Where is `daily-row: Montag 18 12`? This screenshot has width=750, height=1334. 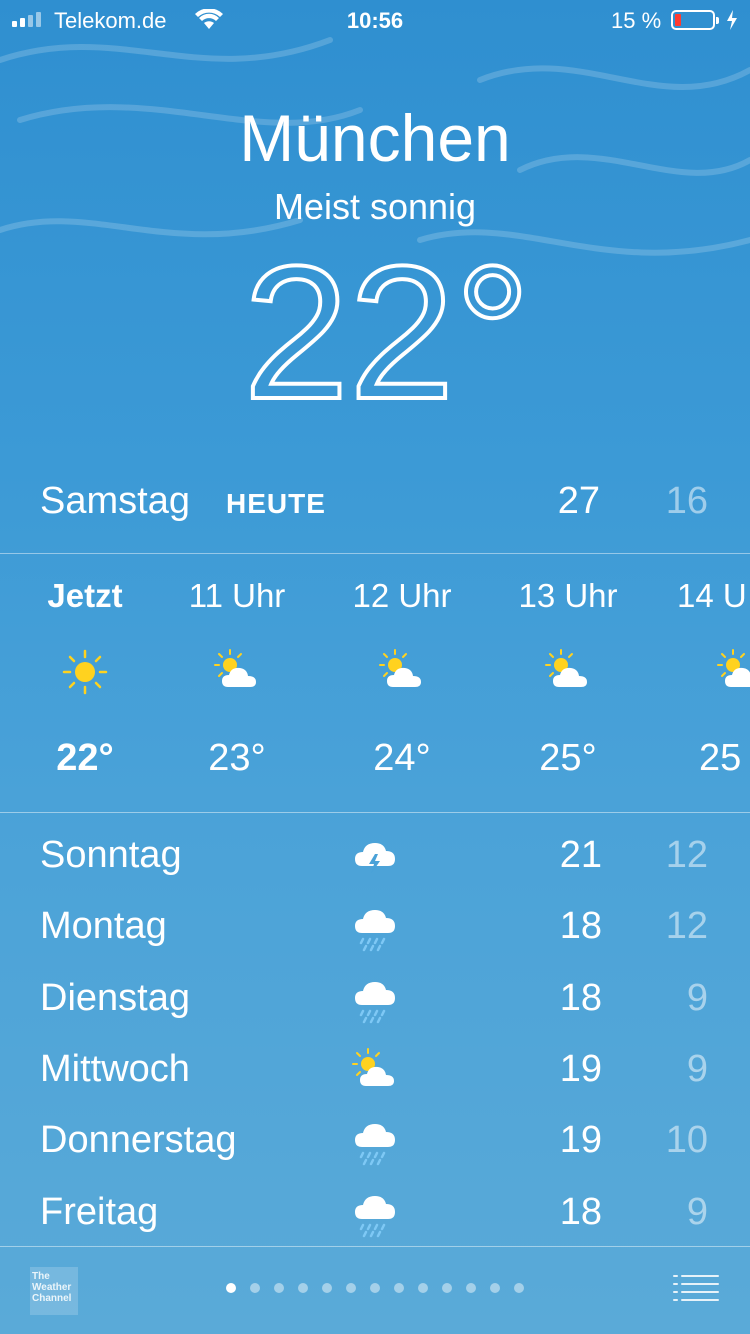 daily-row: Montag 18 12 is located at coordinates (375, 926).